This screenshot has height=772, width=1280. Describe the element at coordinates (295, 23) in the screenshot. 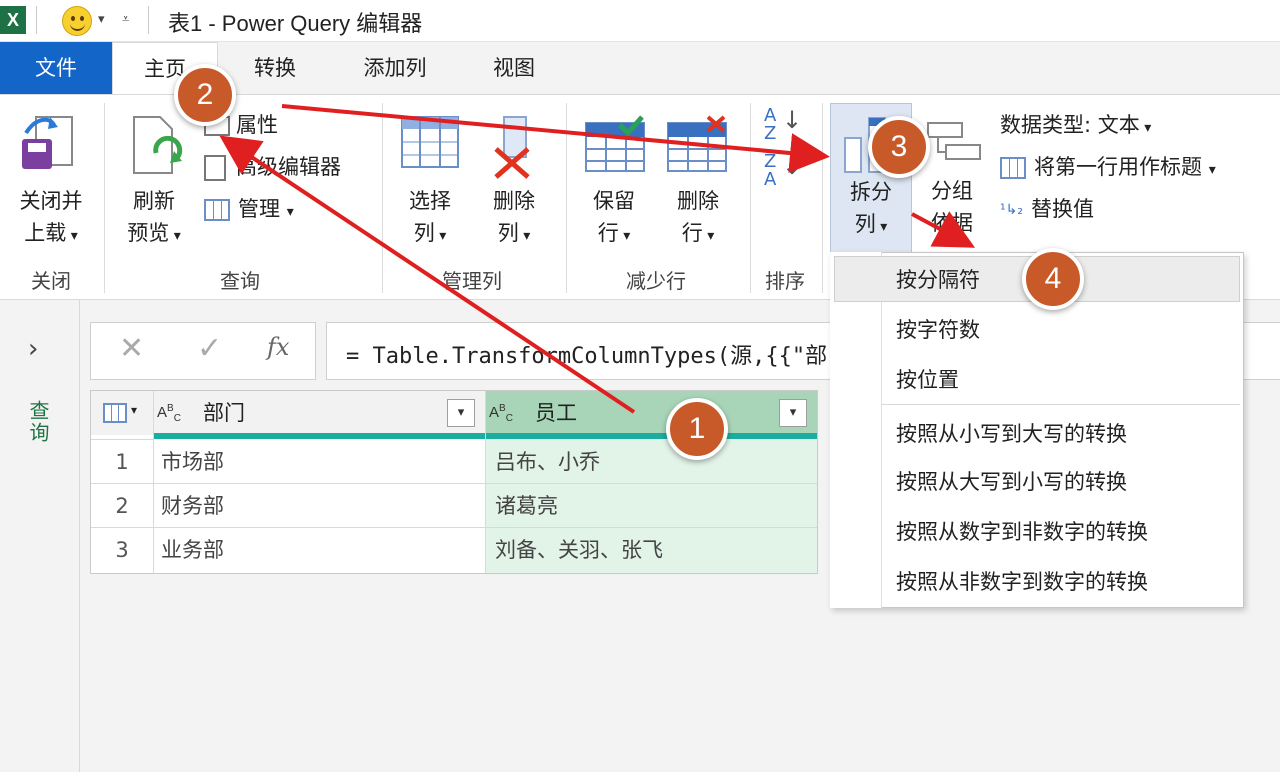

I see `window-title: 表1 - Power Query 编辑器` at that location.